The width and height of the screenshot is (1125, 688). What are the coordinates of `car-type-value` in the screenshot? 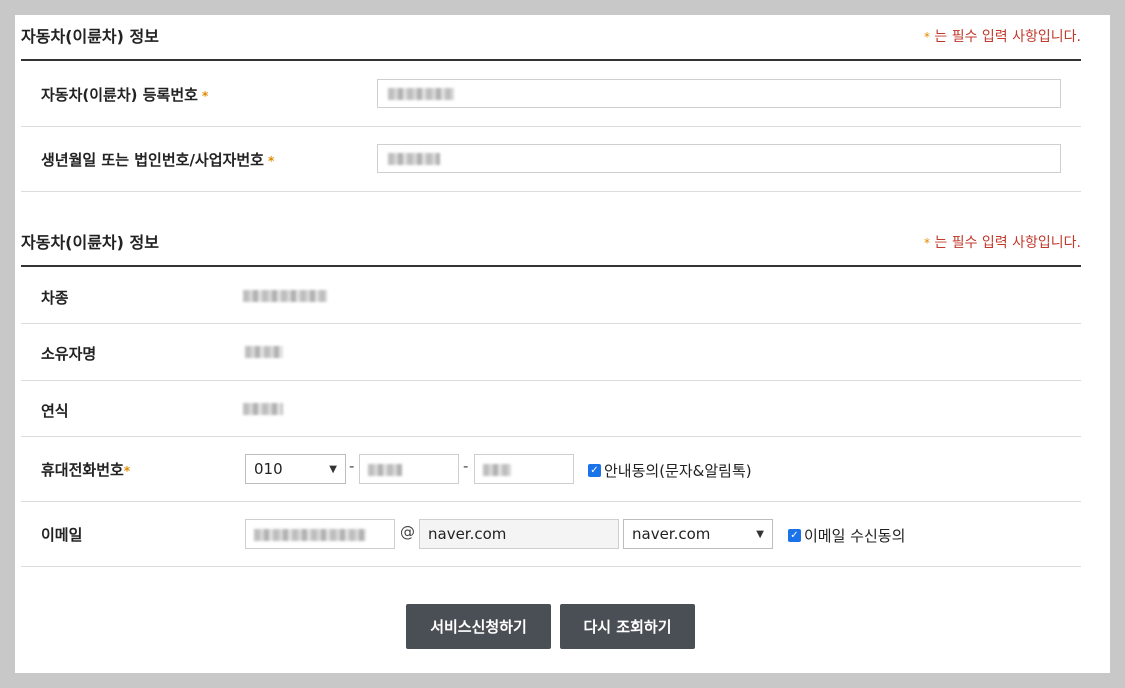 It's located at (285, 296).